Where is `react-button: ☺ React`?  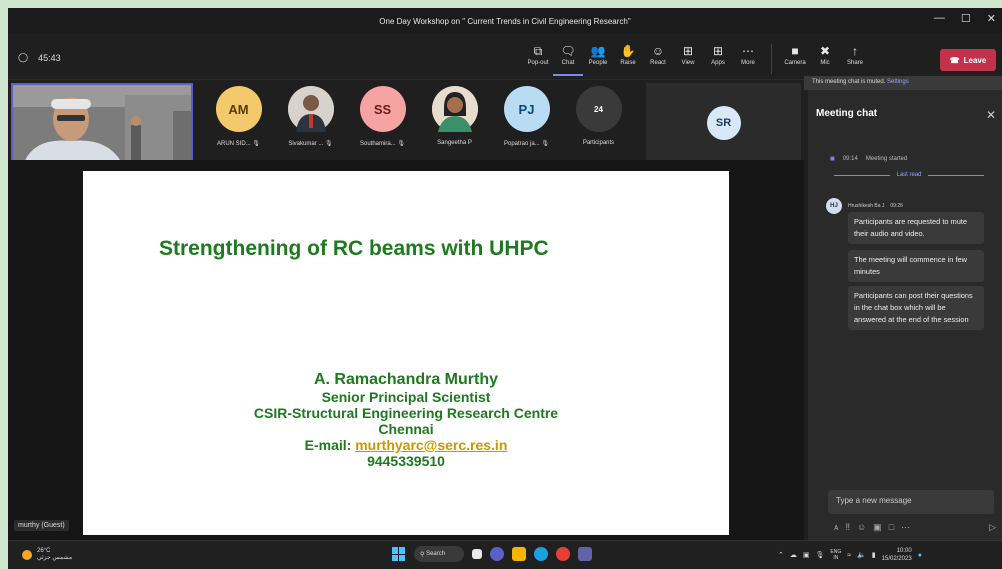 react-button: ☺ React is located at coordinates (658, 59).